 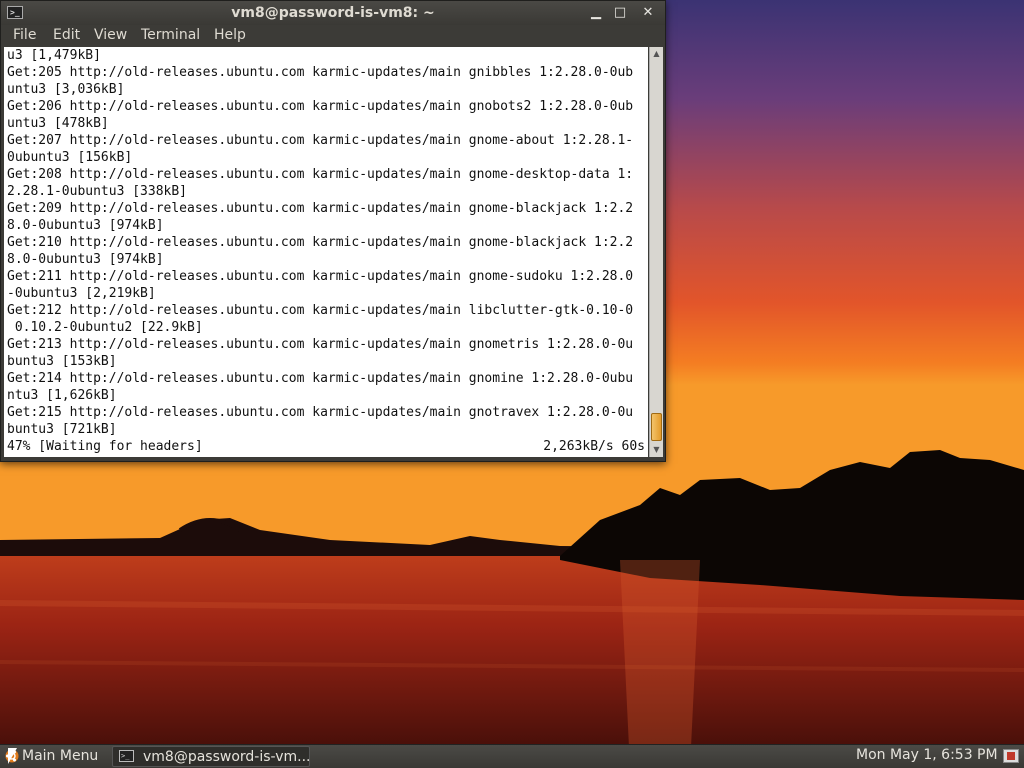 I want to click on menu-view: View, so click(x=110, y=35).